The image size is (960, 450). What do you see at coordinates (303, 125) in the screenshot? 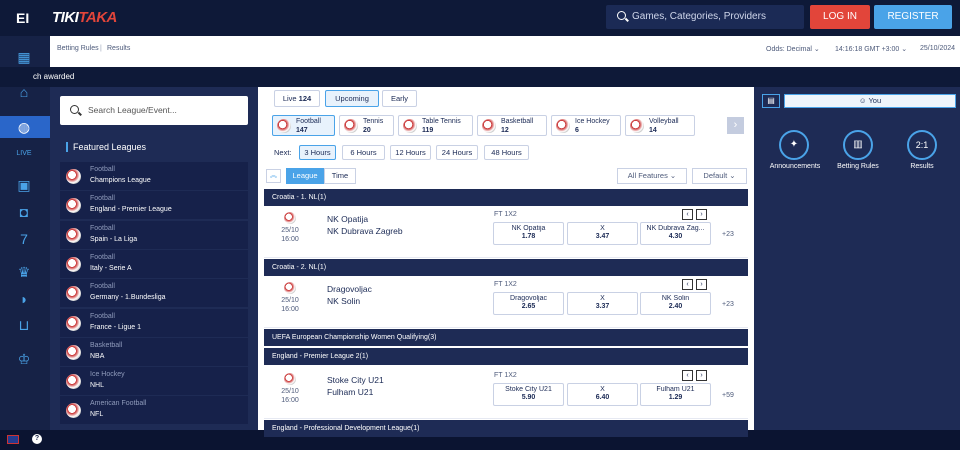
I see `sport-filter-chip: Football 147` at bounding box center [303, 125].